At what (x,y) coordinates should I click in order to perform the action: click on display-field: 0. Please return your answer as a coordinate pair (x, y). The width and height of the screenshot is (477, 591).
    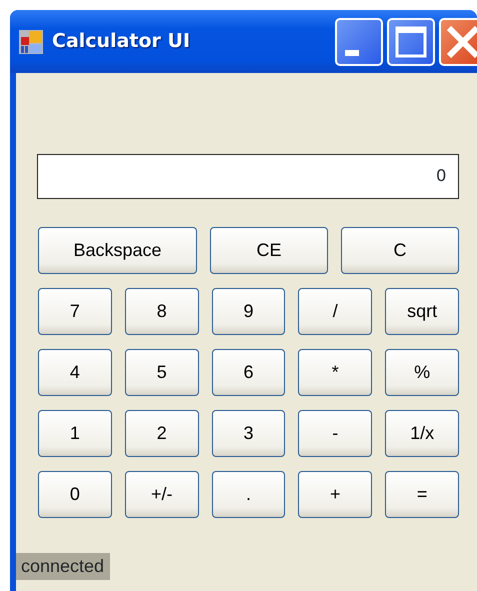
    Looking at the image, I should click on (248, 176).